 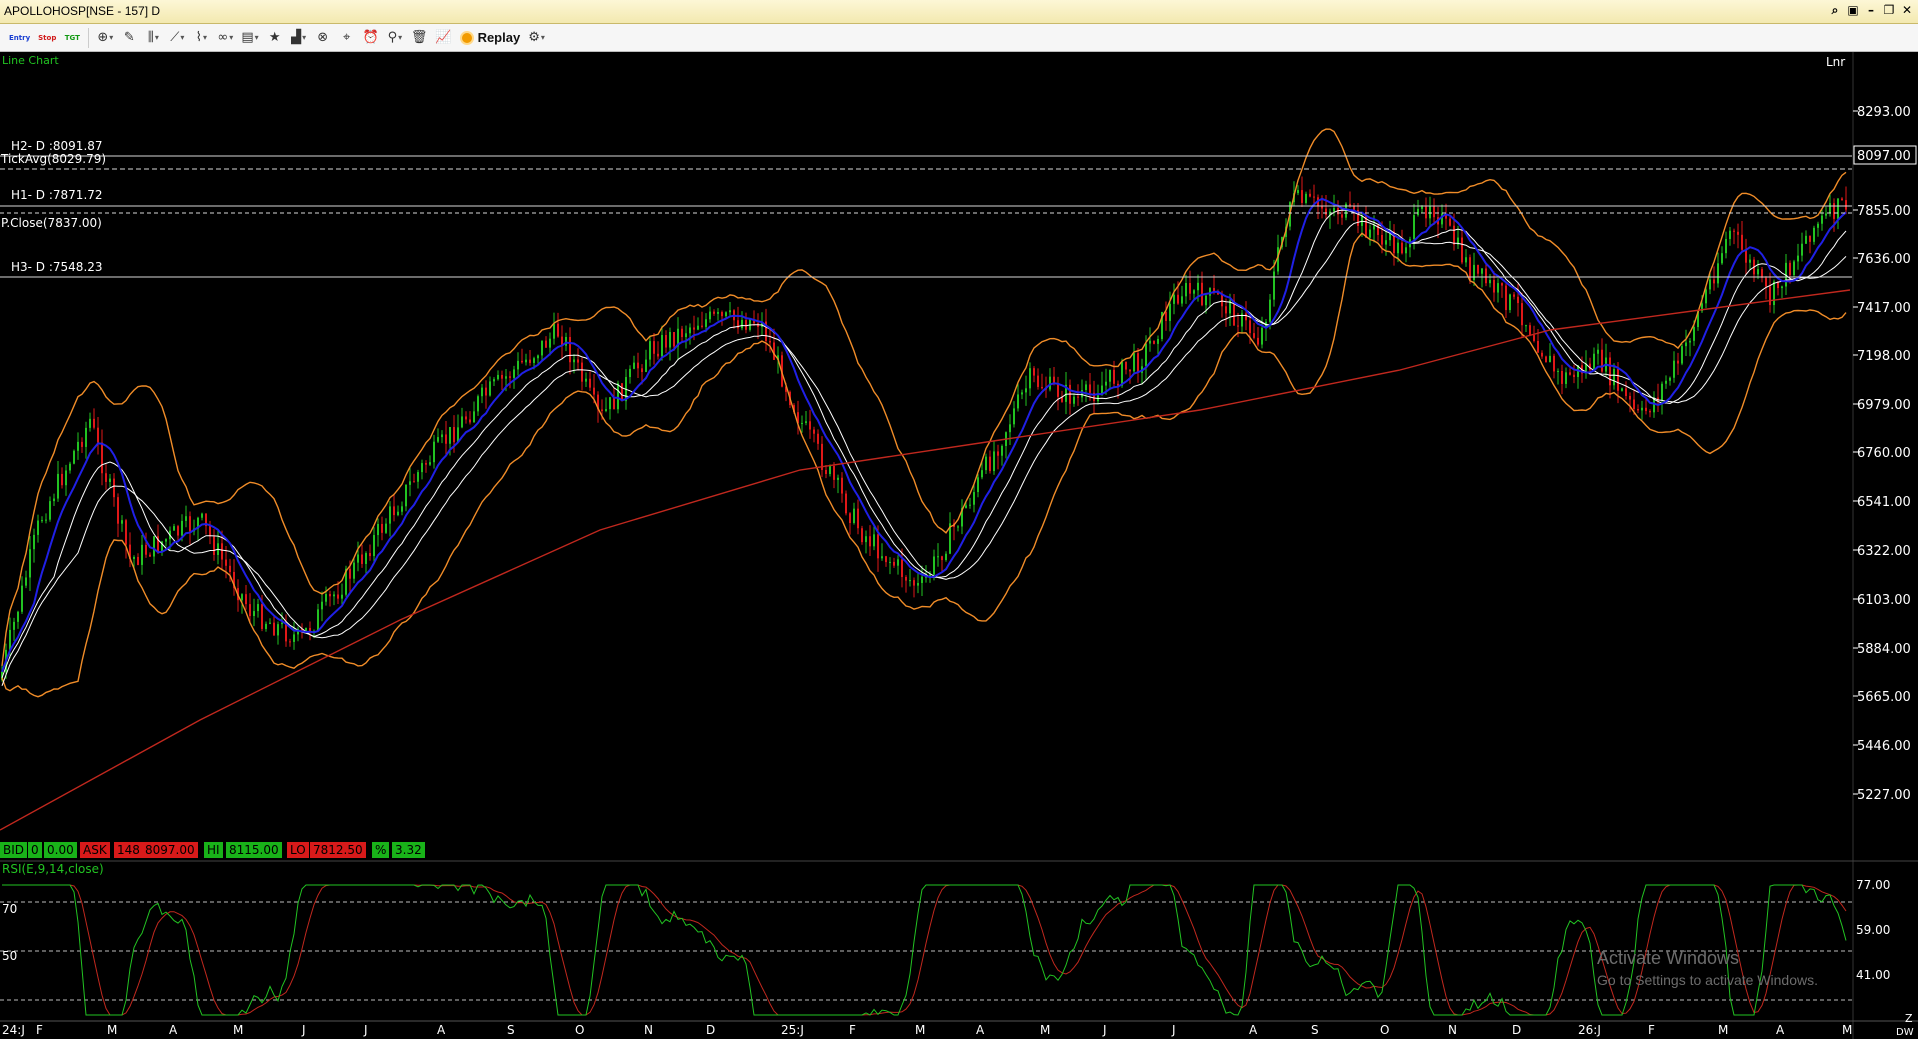 What do you see at coordinates (1853, 10) in the screenshot?
I see `restore-pane-icon: ▣` at bounding box center [1853, 10].